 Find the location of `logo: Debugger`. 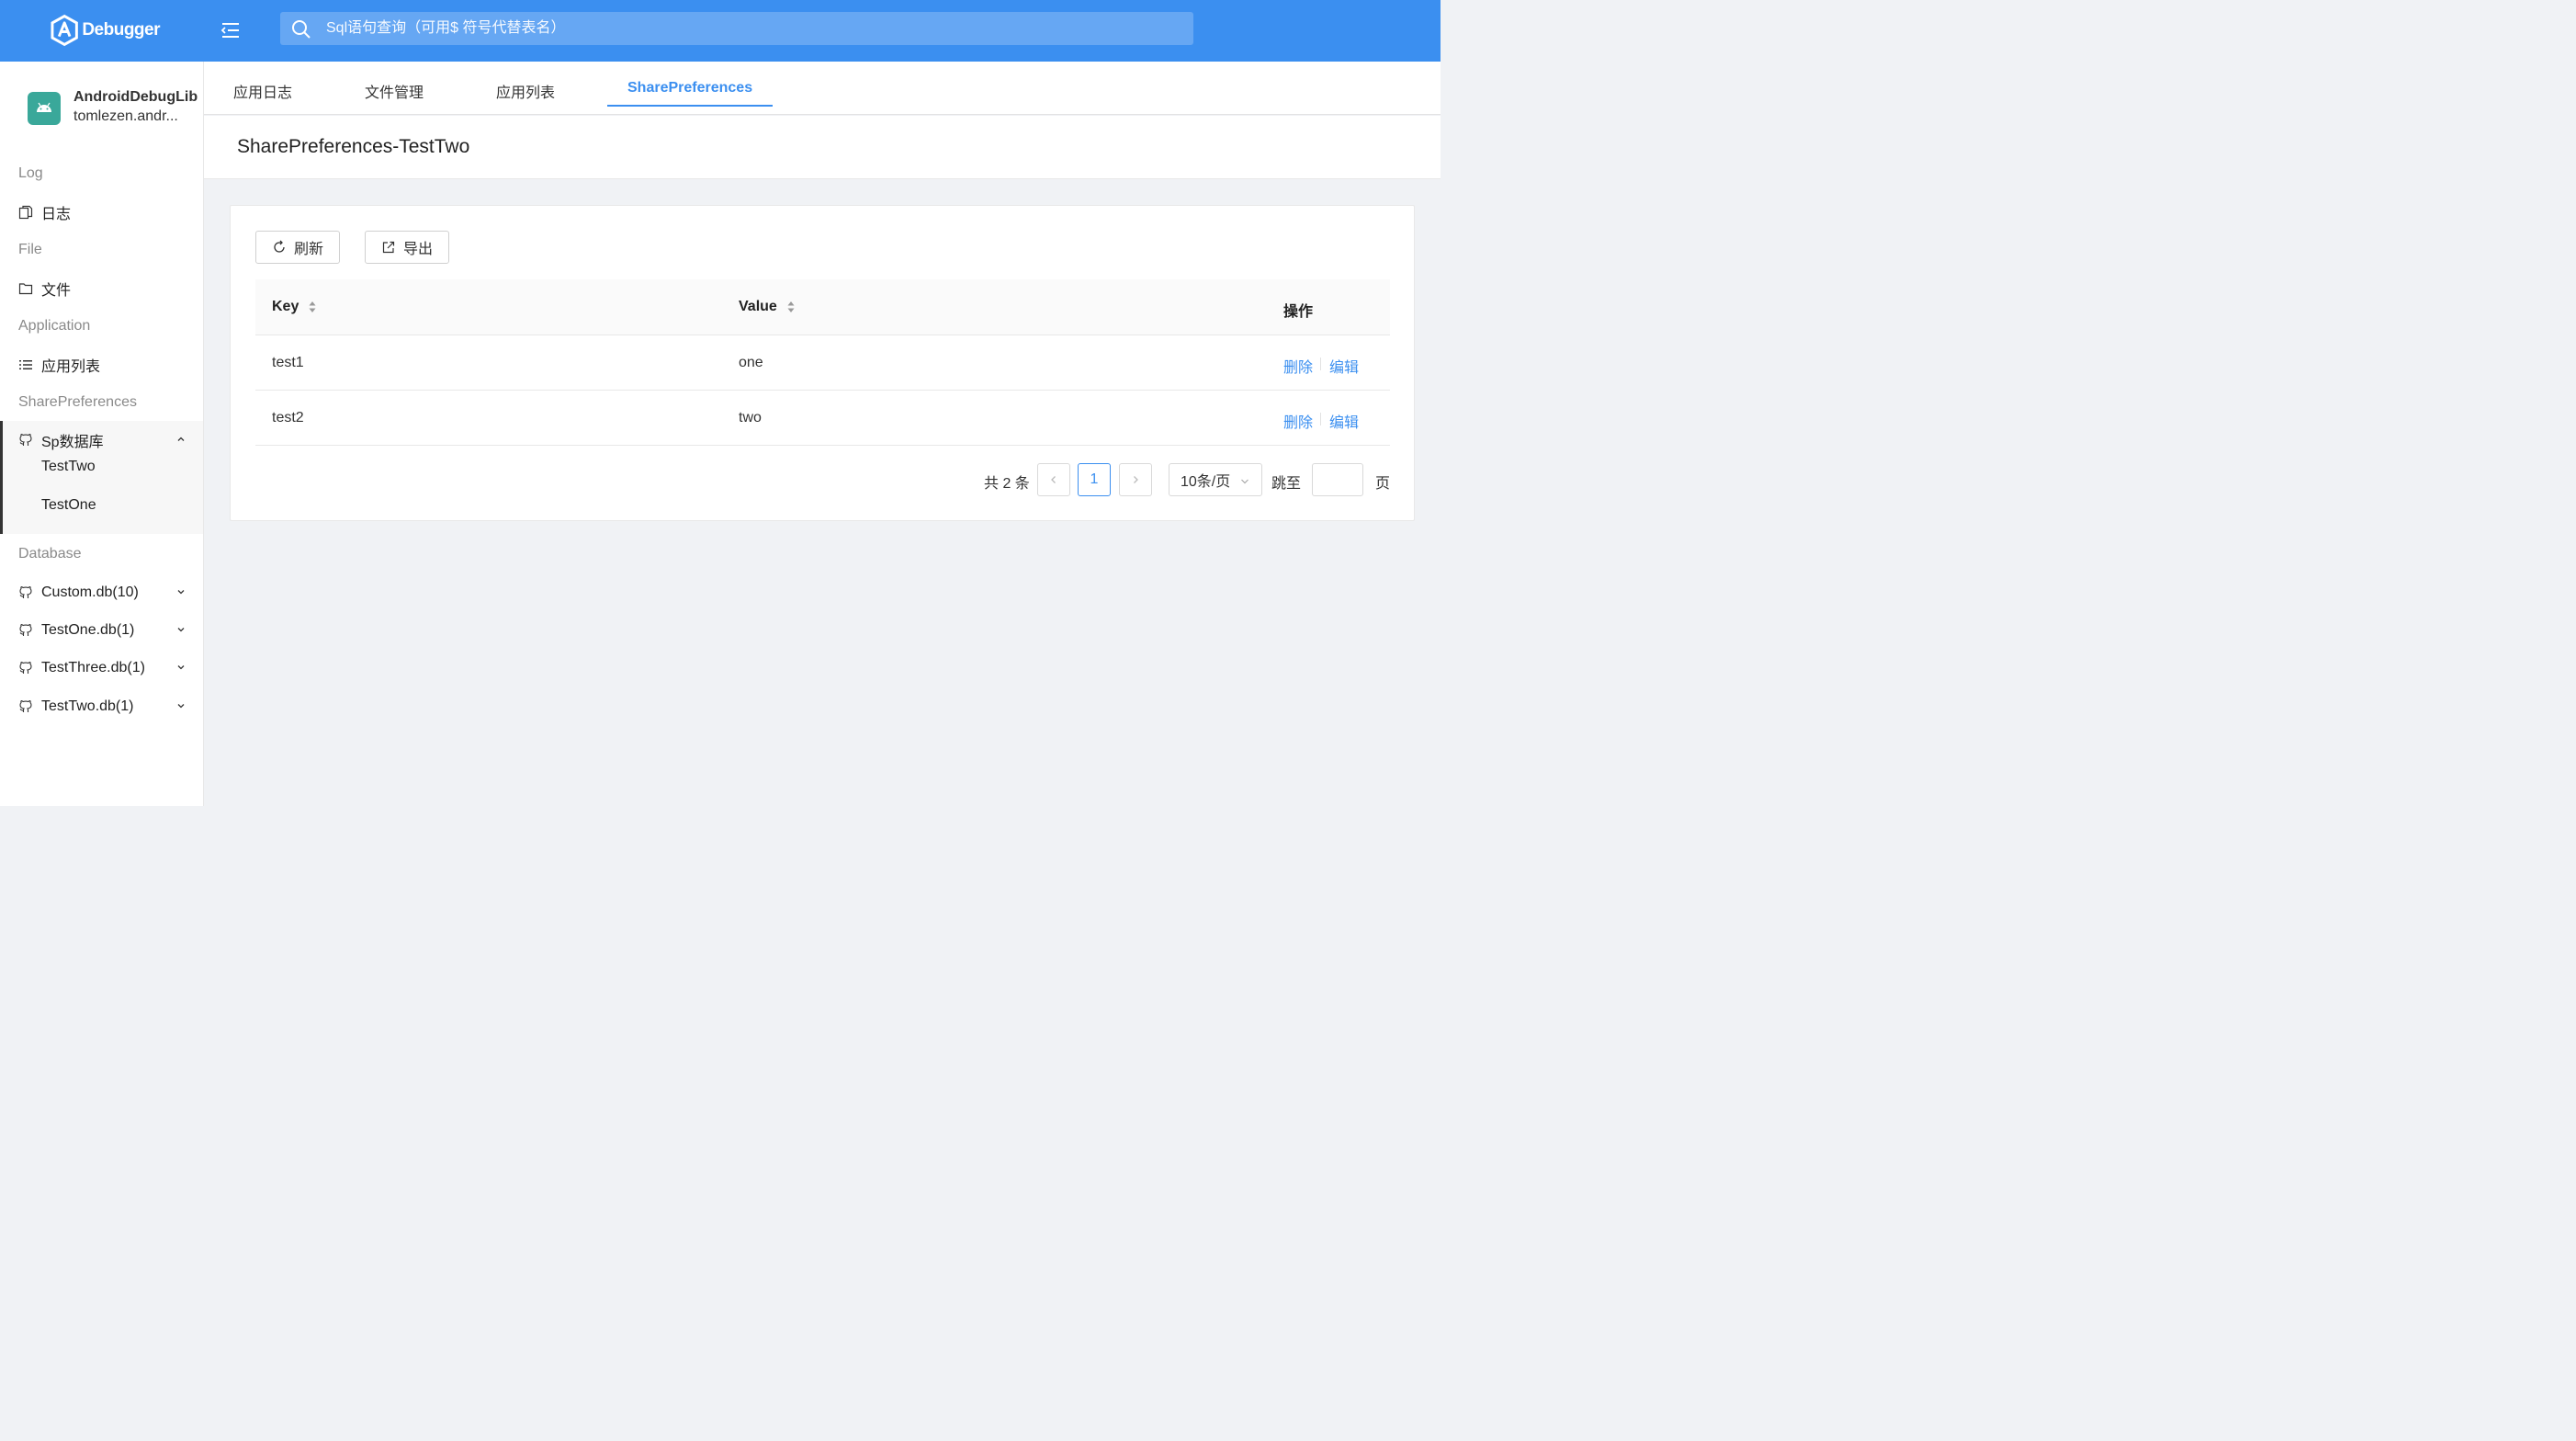

logo: Debugger is located at coordinates (105, 30).